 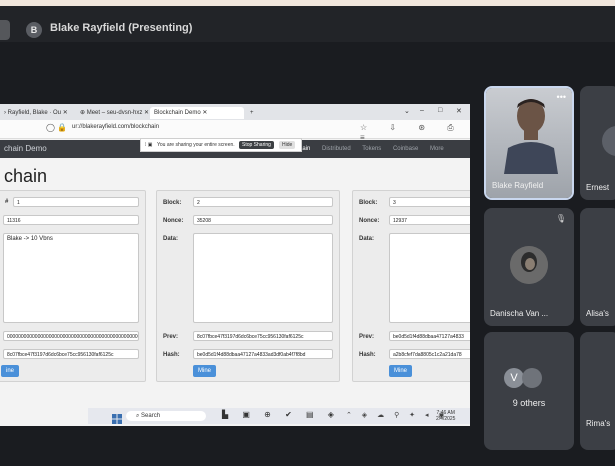 What do you see at coordinates (166, 416) in the screenshot?
I see `taskbar-search: ⌕ Search` at bounding box center [166, 416].